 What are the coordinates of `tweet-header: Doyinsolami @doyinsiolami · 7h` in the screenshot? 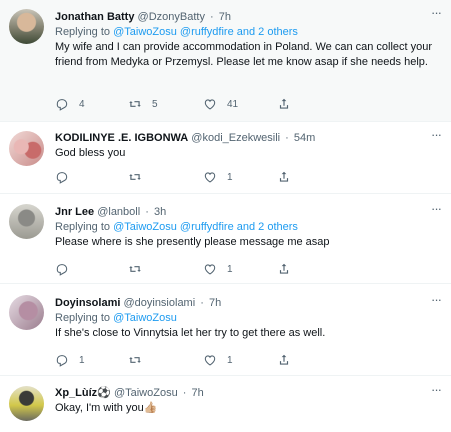 It's located at (248, 303).